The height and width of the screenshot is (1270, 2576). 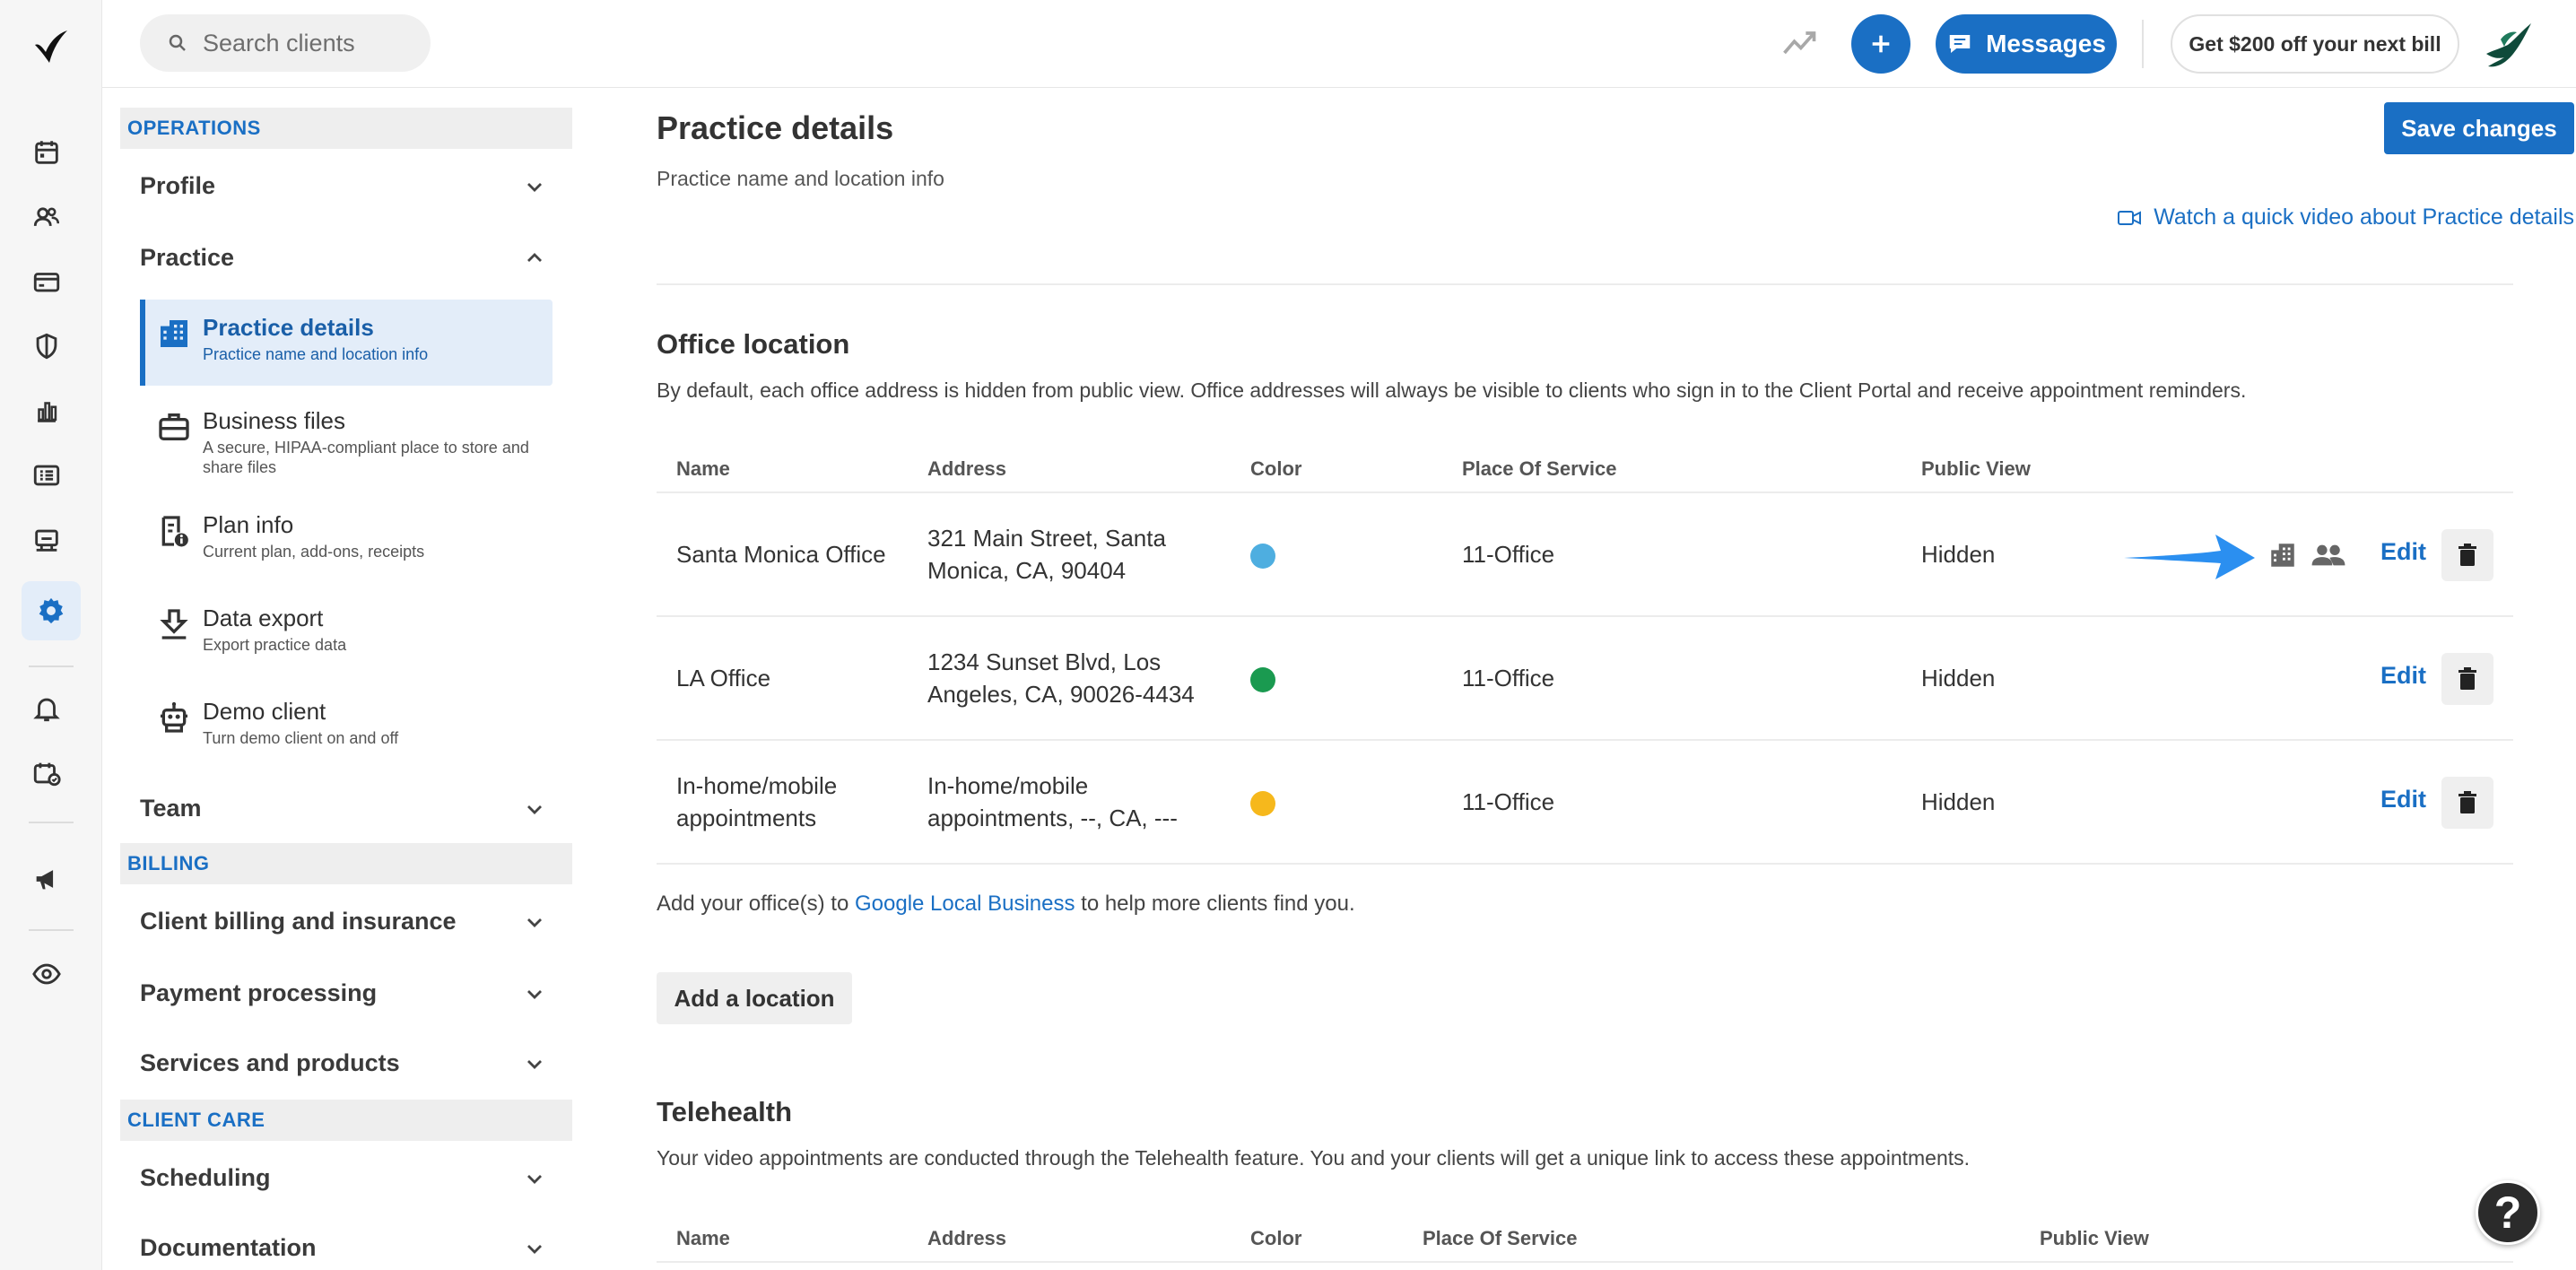 I want to click on col-header-place-of-service: Place Of Service, so click(x=1539, y=468).